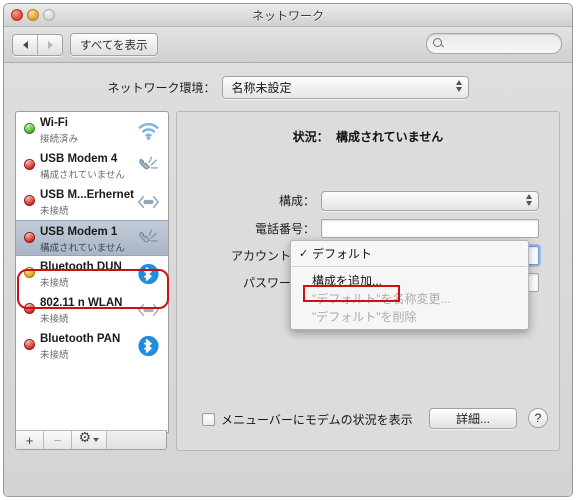 The width and height of the screenshot is (576, 500). Describe the element at coordinates (161, 88) in the screenshot. I see `network-location-label: ネットワーク環境：` at that location.